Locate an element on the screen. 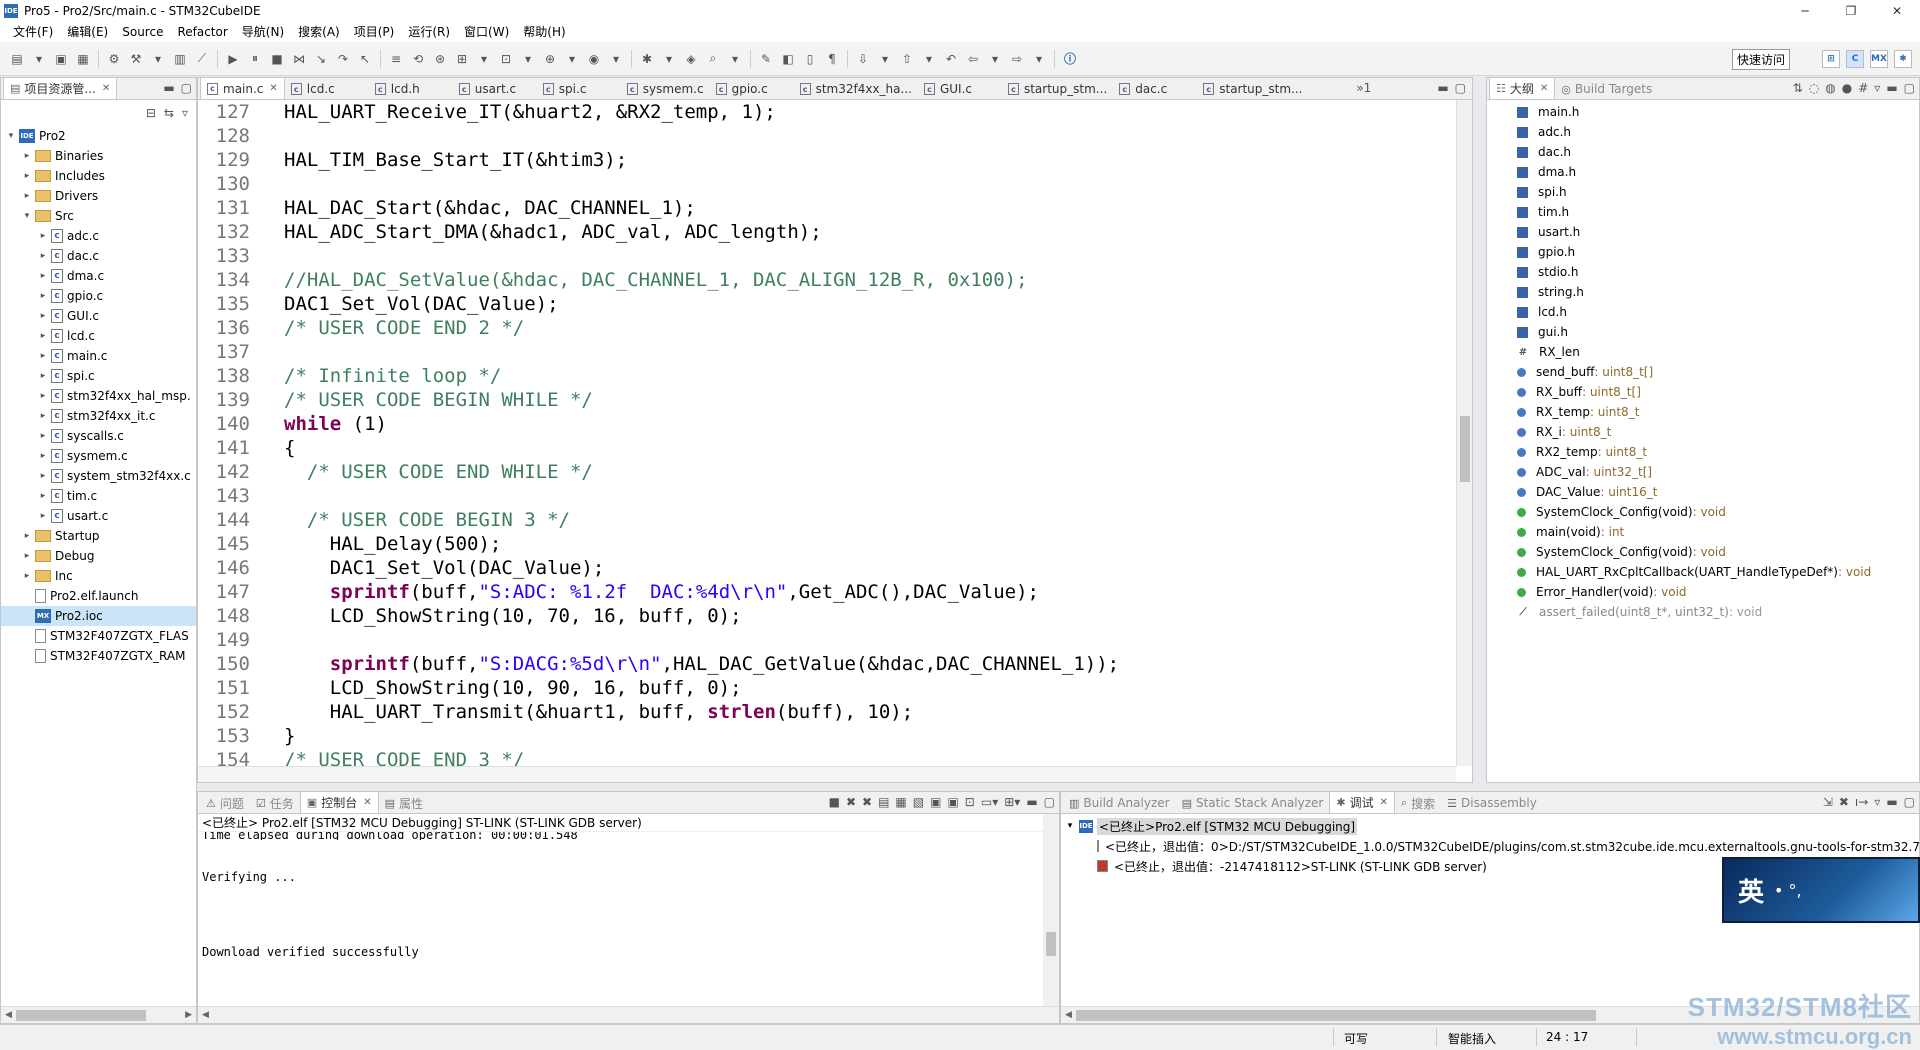  tab-project-explorer: ▤ 项目资源管... ✕ is located at coordinates (60, 88).